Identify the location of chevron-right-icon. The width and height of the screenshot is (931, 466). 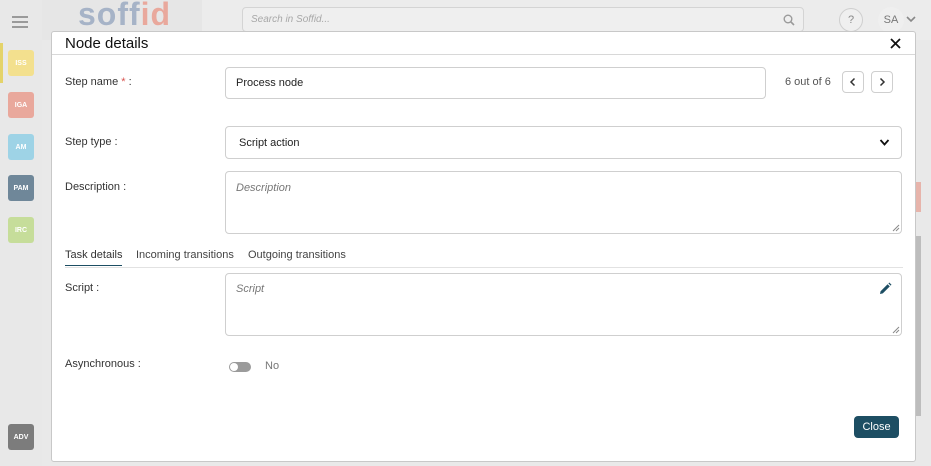
(882, 82).